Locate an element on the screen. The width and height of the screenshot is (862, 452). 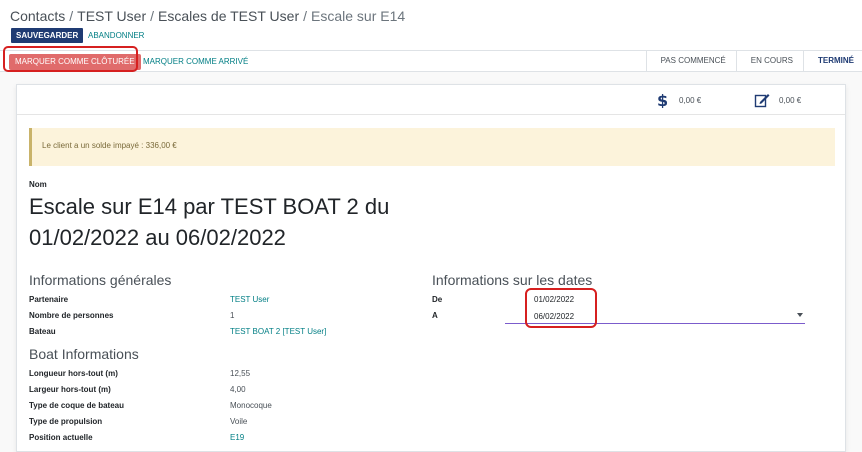
stage-pipeline: PAS COMMENCÉ EN COURS TERMINÉ is located at coordinates (753, 61).